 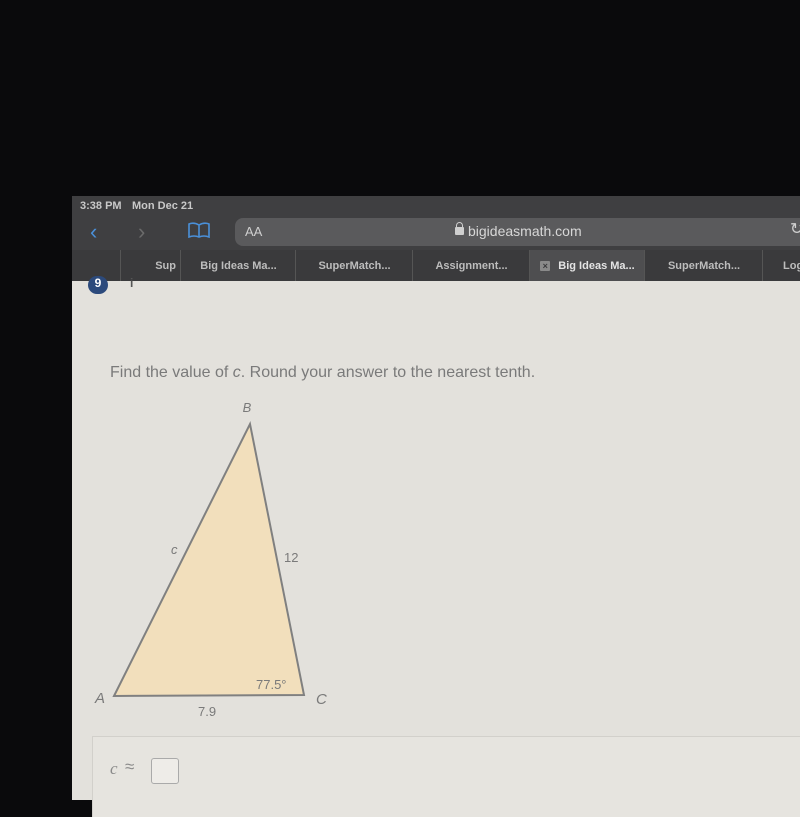 I want to click on status-bar: 3:38 PM Mon Dec 21, so click(x=436, y=205).